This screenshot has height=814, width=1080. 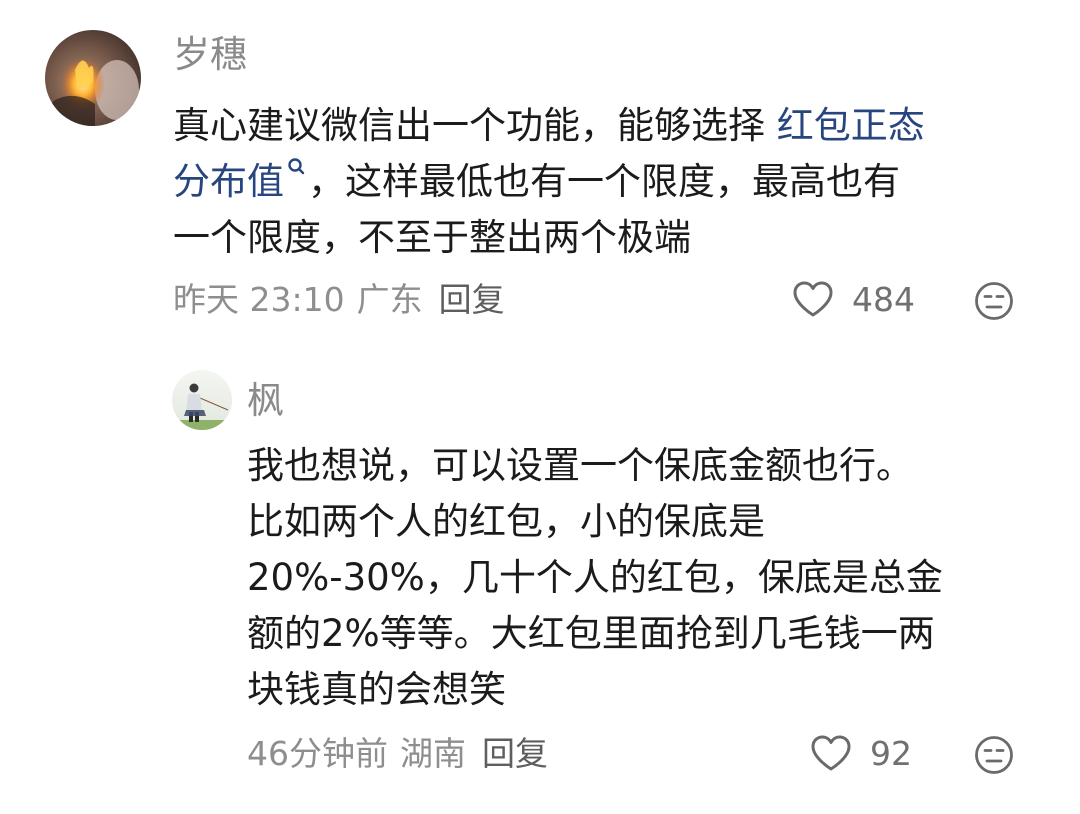 What do you see at coordinates (861, 753) in the screenshot?
I see `like-button: 92` at bounding box center [861, 753].